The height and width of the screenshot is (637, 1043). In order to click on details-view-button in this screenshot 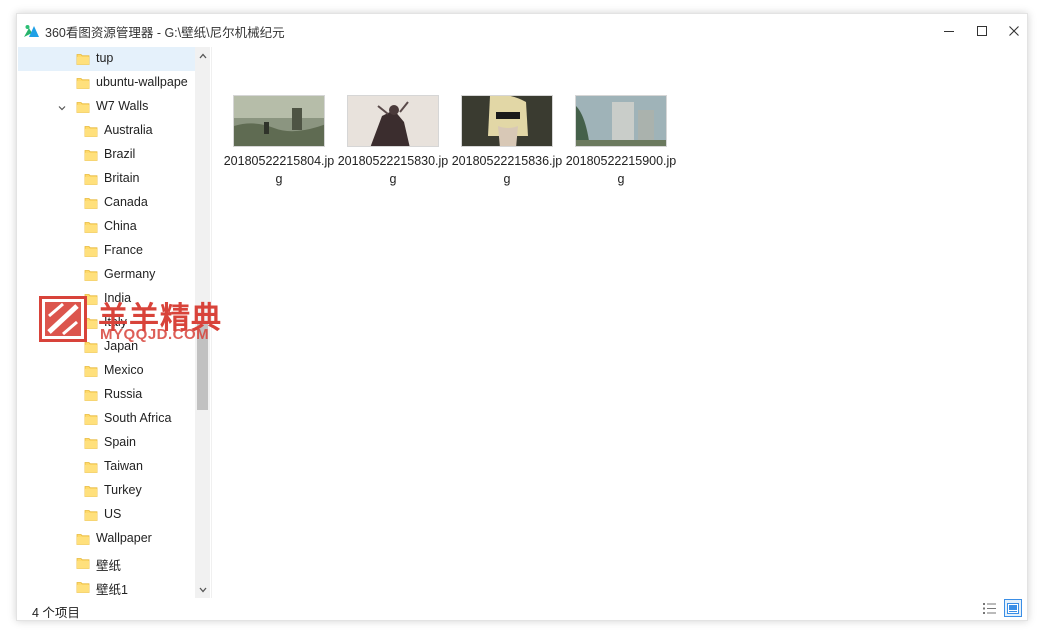, I will do `click(990, 608)`.